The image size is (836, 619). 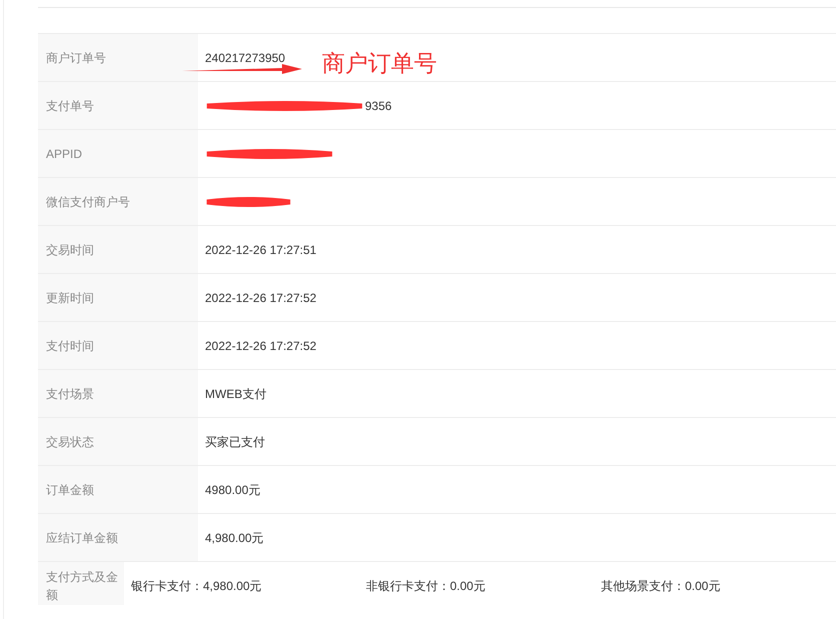 I want to click on payment-amount: 其他场景支付：0.00元, so click(x=661, y=586).